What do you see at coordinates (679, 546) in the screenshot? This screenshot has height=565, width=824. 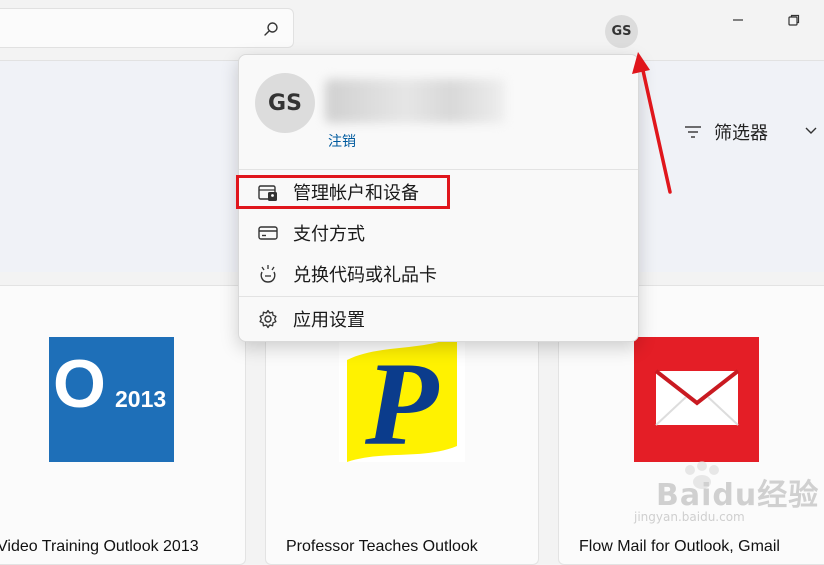 I see `app-card-title: Flow Mail for Outlook, Gmail` at bounding box center [679, 546].